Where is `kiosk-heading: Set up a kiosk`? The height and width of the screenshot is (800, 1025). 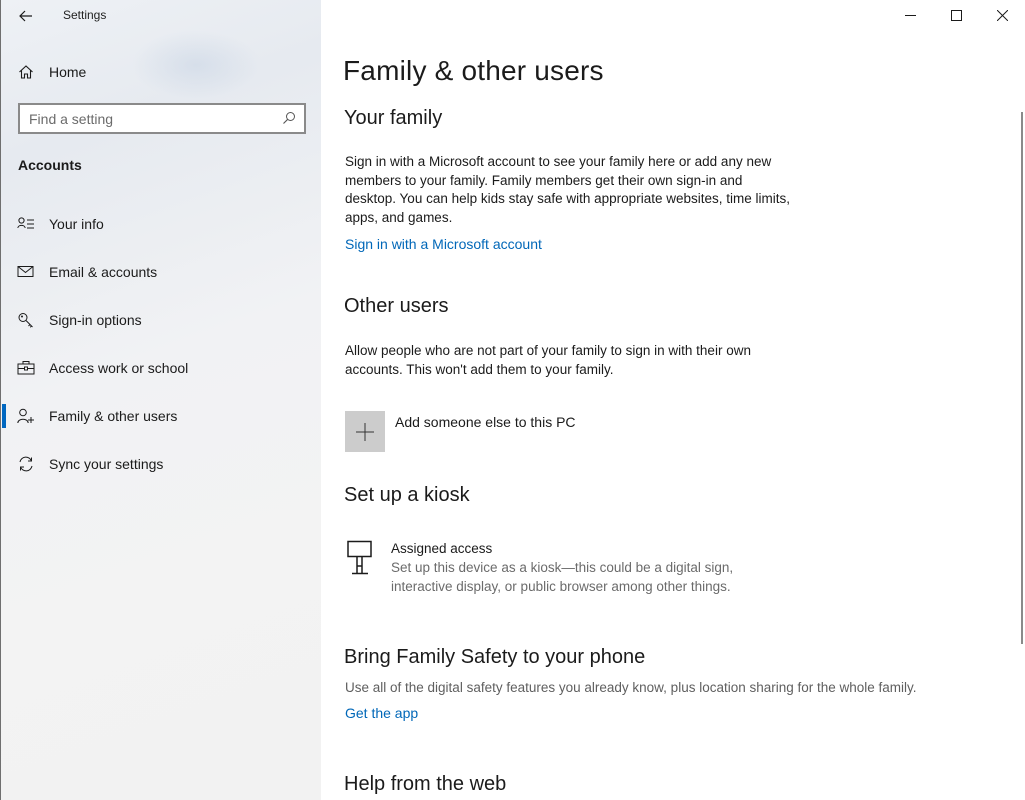 kiosk-heading: Set up a kiosk is located at coordinates (407, 495).